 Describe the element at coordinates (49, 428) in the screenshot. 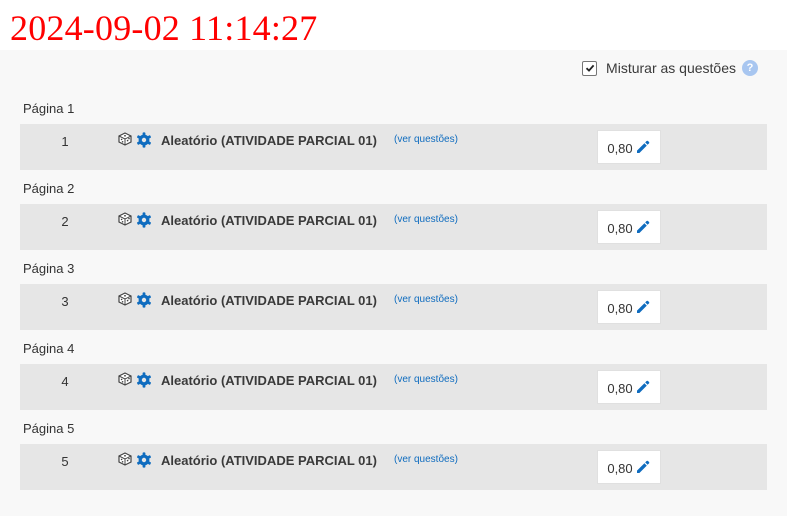

I see `page-label: Página 5` at that location.